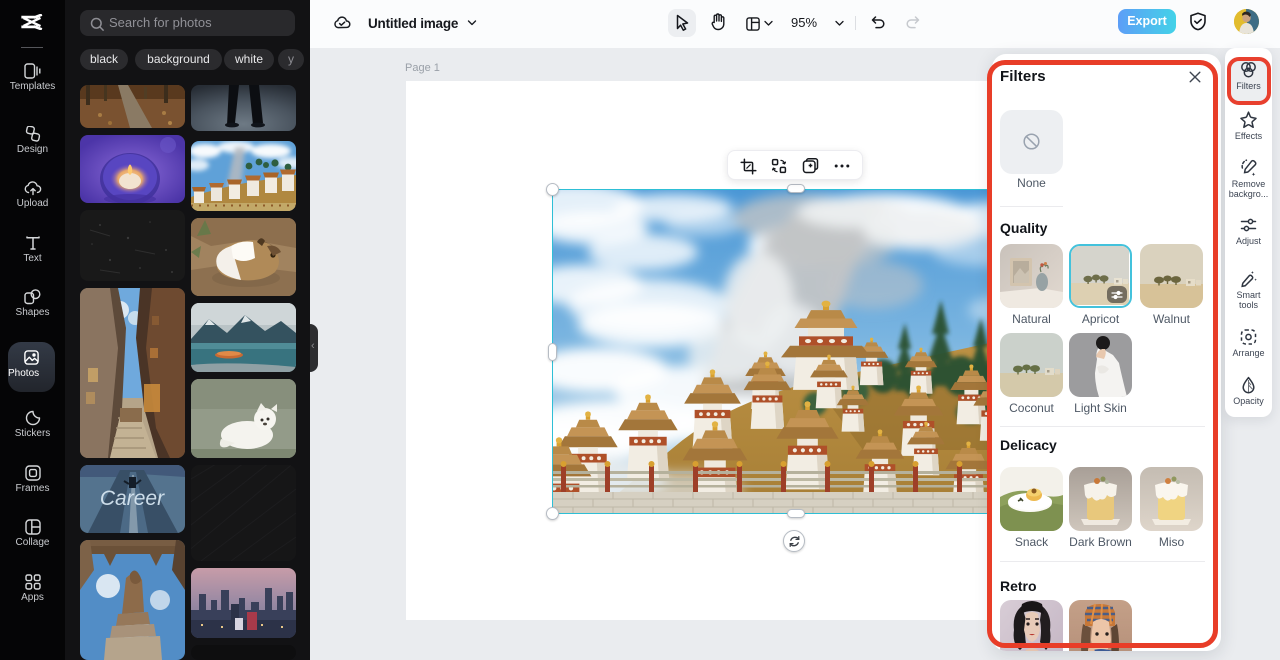 Image resolution: width=1280 pixels, height=660 pixels. What do you see at coordinates (132, 498) in the screenshot?
I see `svg-text: Career` at bounding box center [132, 498].